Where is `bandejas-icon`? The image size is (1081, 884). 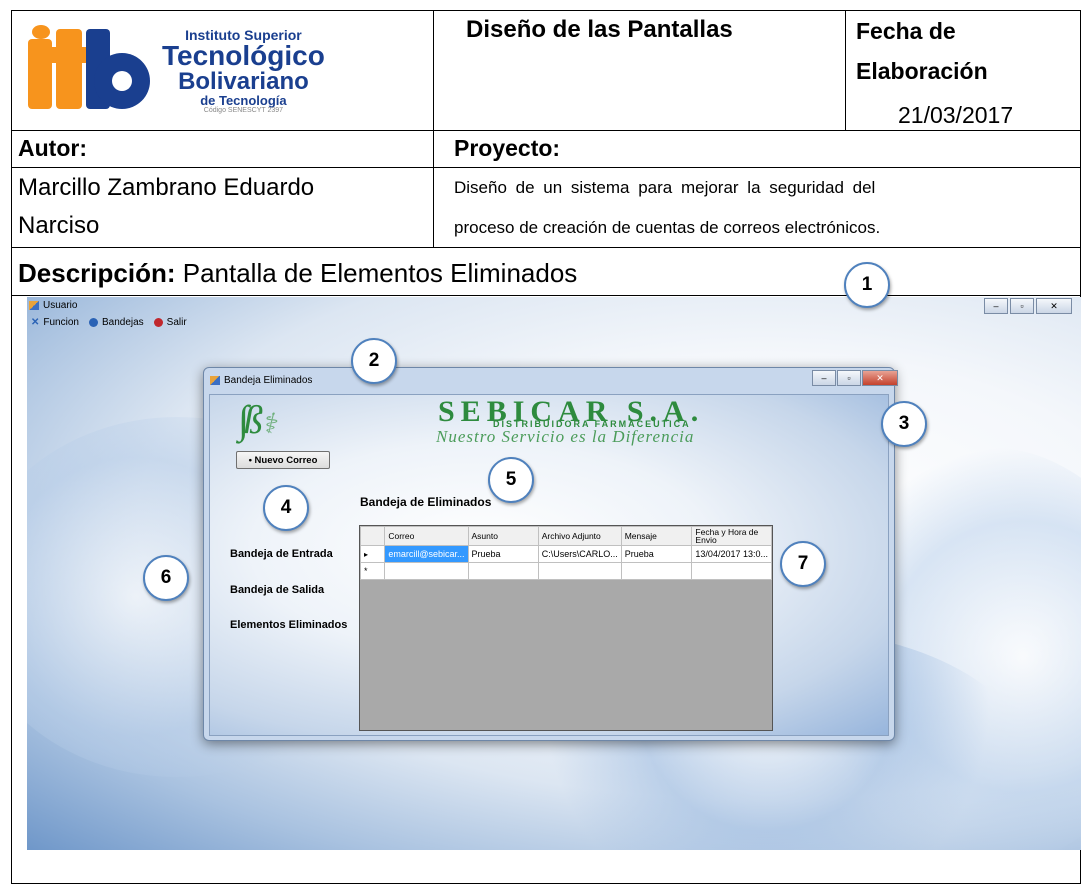 bandejas-icon is located at coordinates (93, 322).